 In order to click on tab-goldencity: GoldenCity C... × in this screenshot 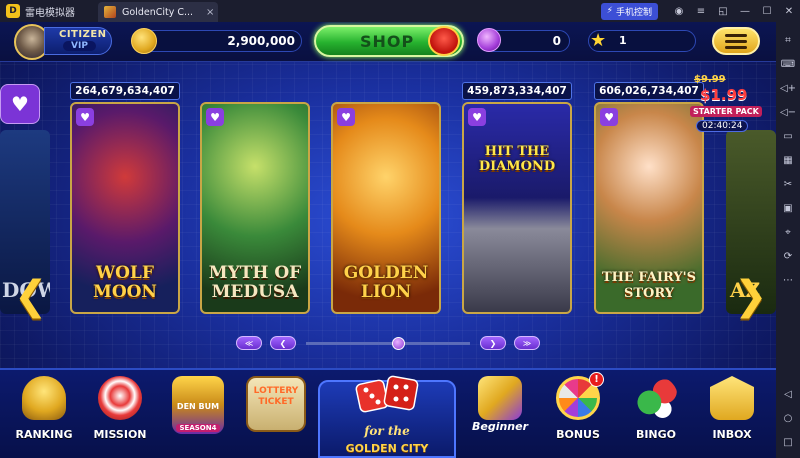, I will do `click(158, 12)`.